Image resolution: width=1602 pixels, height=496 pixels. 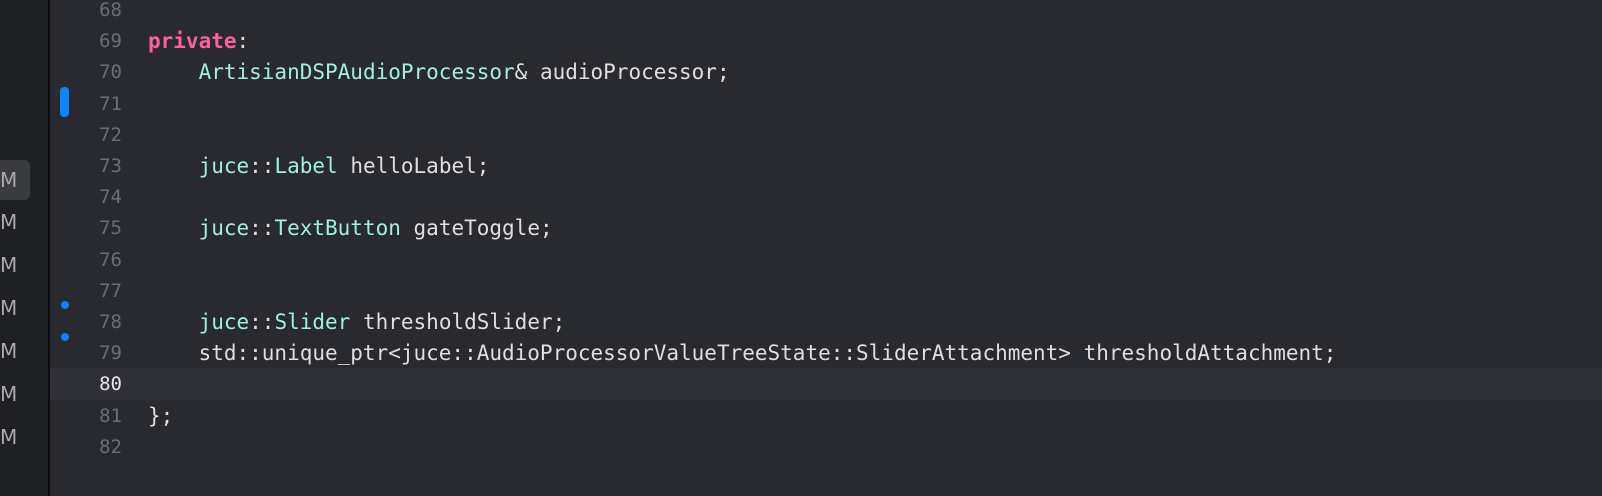 I want to click on code-text: private:, so click(x=198, y=41).